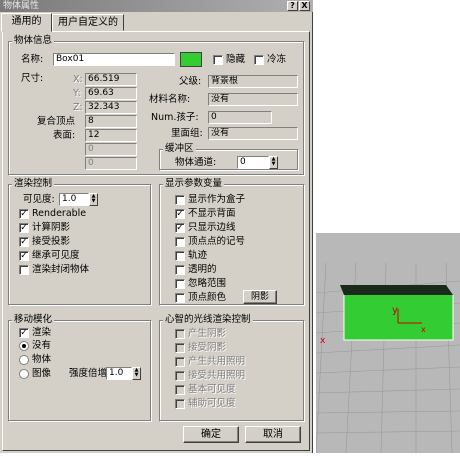 The height and width of the screenshot is (456, 460). I want to click on visibility-spinner: ▲ ▼, so click(93, 199).